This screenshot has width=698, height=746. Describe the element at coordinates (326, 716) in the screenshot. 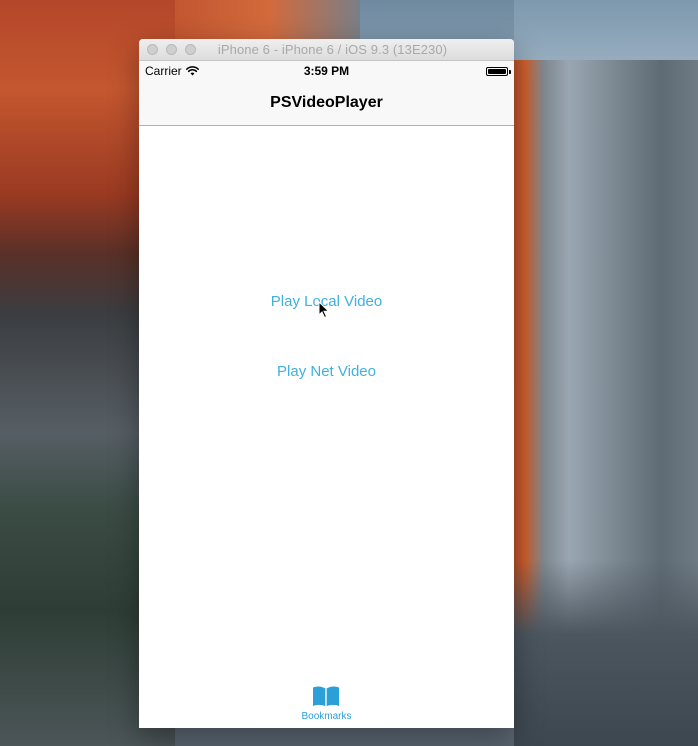

I see `tab-bookmarks-label: Bookmarks` at that location.